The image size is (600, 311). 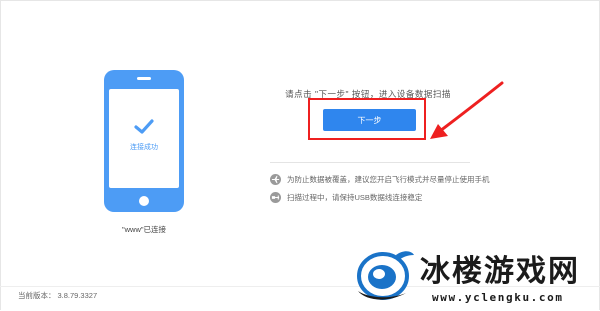 What do you see at coordinates (144, 147) in the screenshot?
I see `connection-status: 连接成功` at bounding box center [144, 147].